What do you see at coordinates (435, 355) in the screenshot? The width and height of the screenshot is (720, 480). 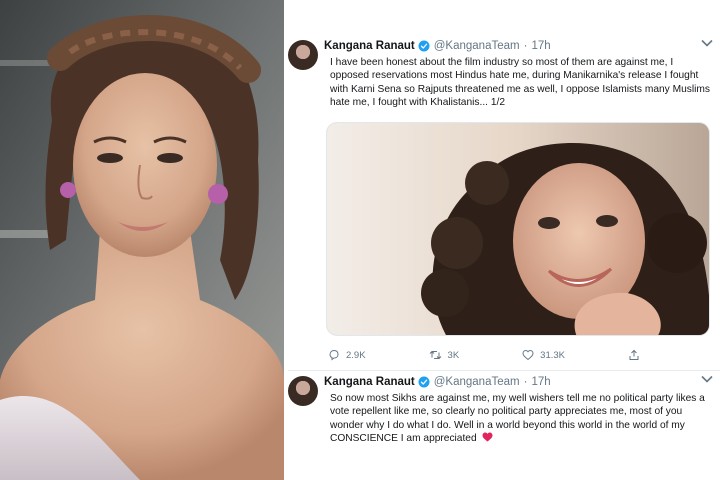 I see `retweet-icon` at bounding box center [435, 355].